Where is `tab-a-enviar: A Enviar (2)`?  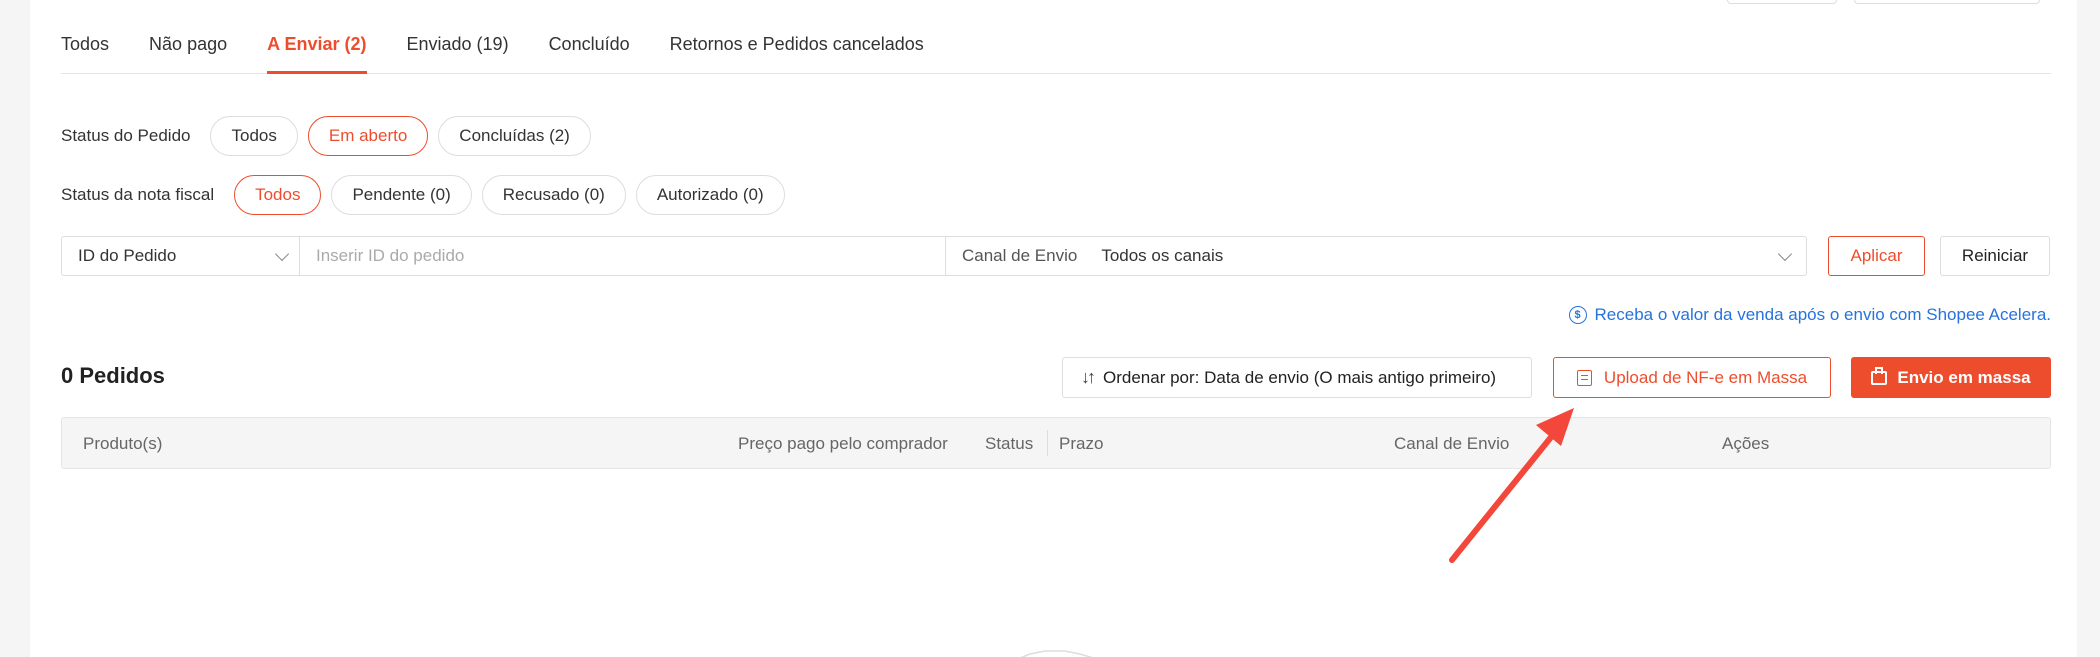 tab-a-enviar: A Enviar (2) is located at coordinates (317, 54).